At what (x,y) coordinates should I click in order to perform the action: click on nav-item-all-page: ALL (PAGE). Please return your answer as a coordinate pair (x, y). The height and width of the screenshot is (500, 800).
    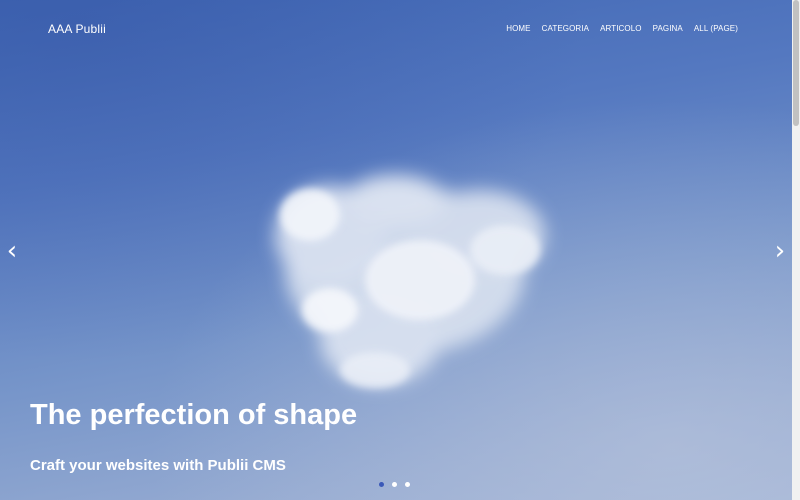
    Looking at the image, I should click on (716, 28).